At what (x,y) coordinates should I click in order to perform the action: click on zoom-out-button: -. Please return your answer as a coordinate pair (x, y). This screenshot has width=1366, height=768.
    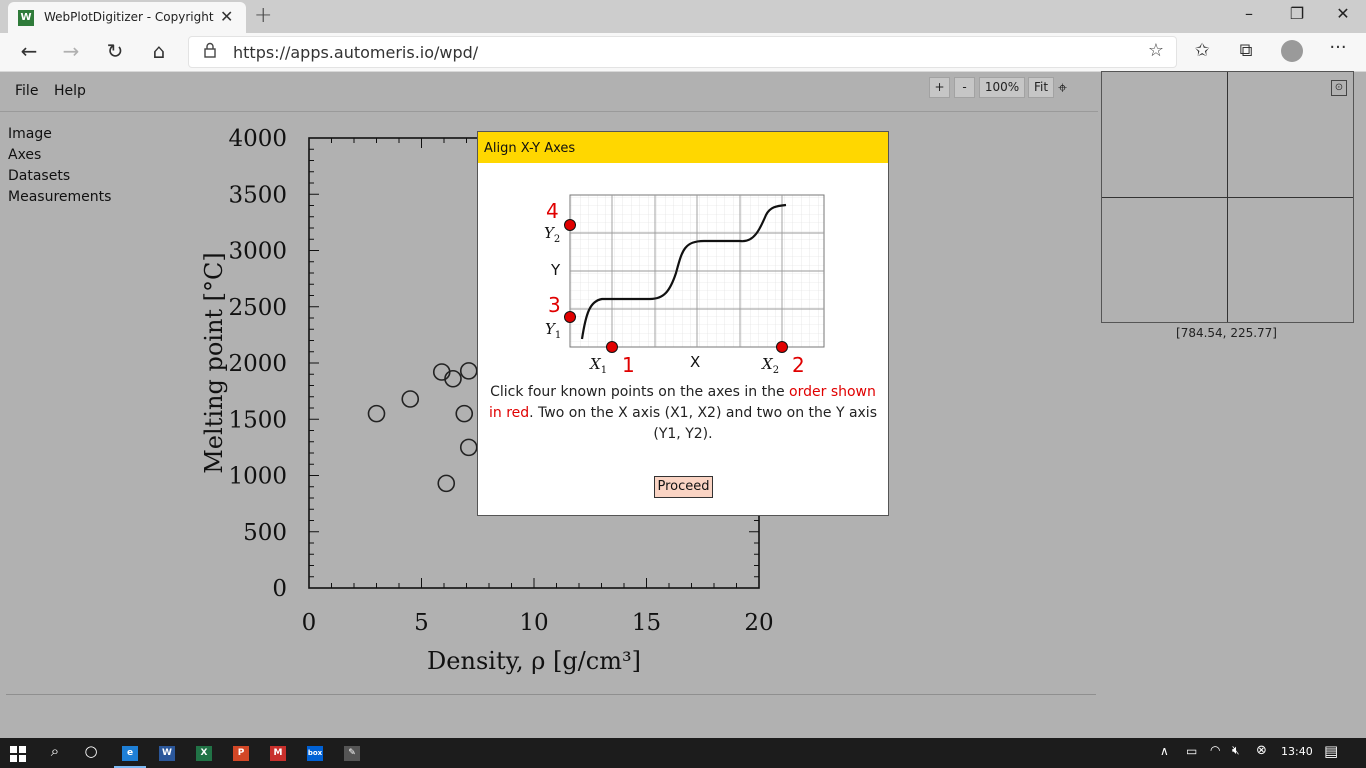
    Looking at the image, I should click on (964, 87).